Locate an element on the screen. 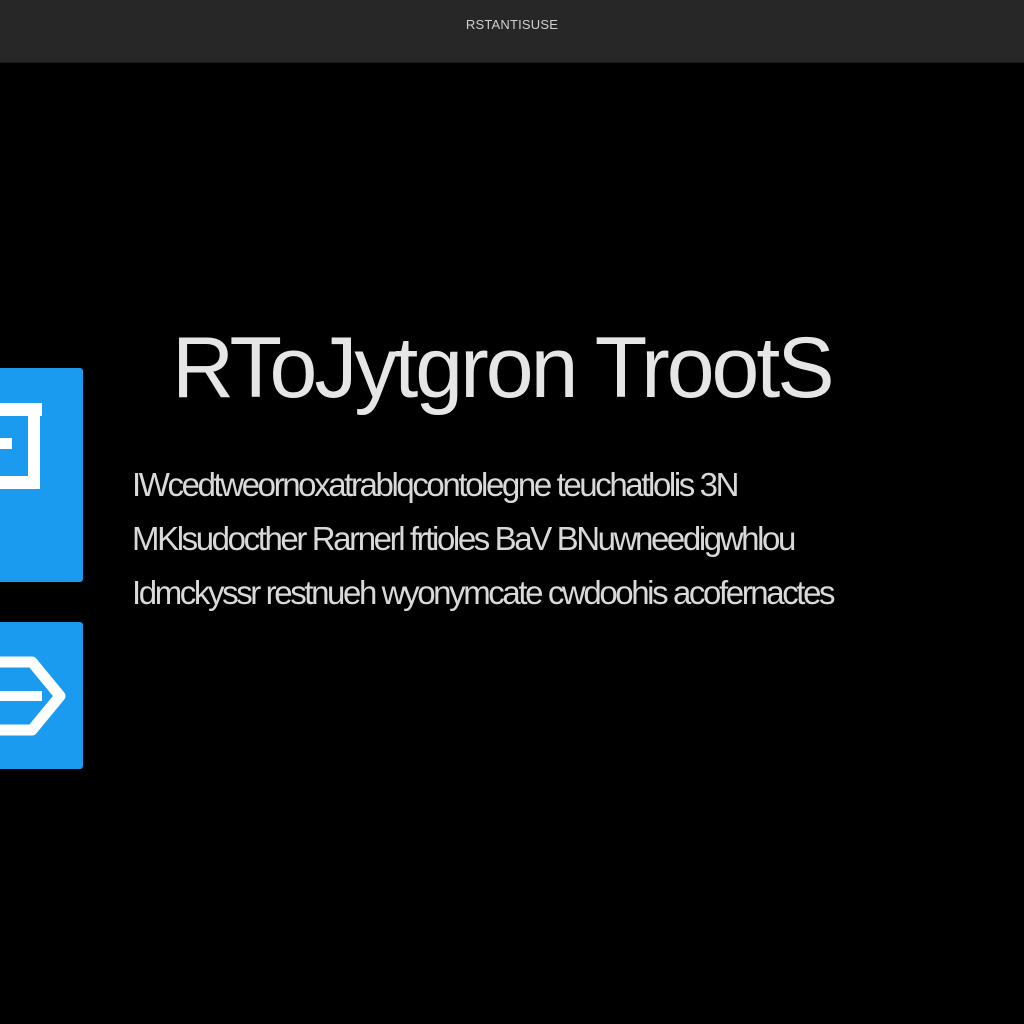 The width and height of the screenshot is (1024, 1024). page-title: RToJytgron TrootS is located at coordinates (503, 368).